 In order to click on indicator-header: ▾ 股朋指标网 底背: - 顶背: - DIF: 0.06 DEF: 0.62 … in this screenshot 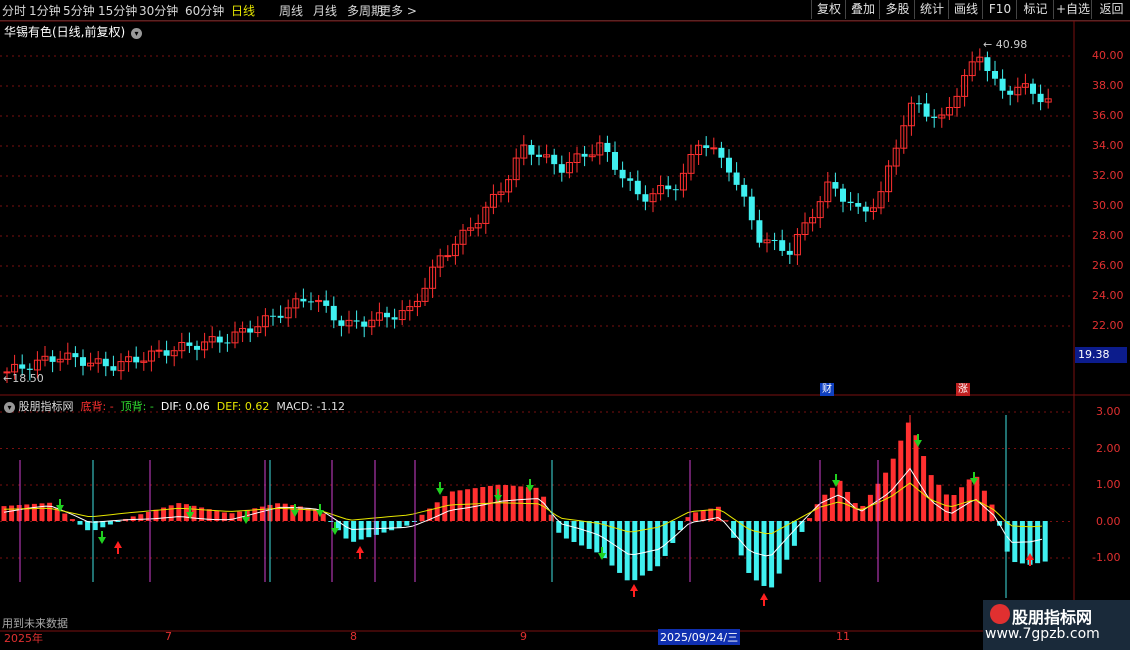, I will do `click(174, 406)`.